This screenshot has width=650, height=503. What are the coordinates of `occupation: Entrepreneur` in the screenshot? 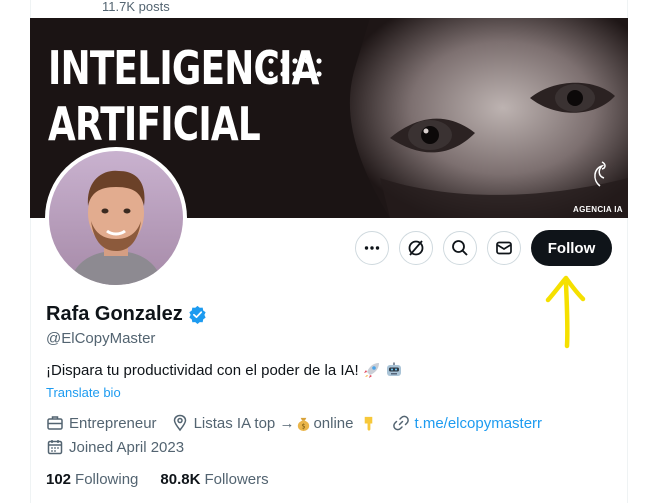 It's located at (101, 423).